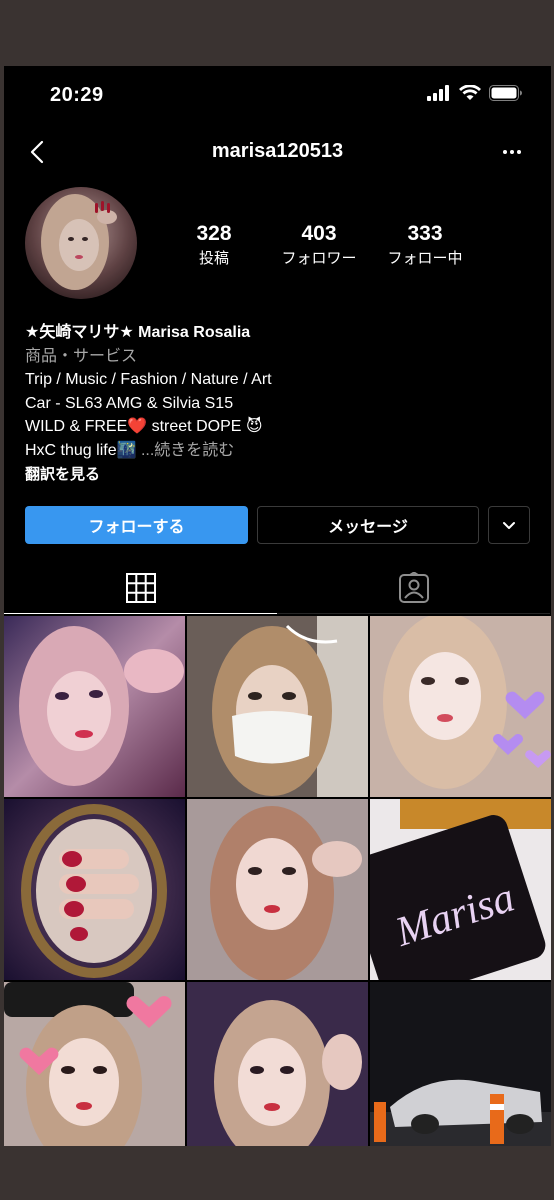  I want to click on profile-header: marisa120513, so click(277, 154).